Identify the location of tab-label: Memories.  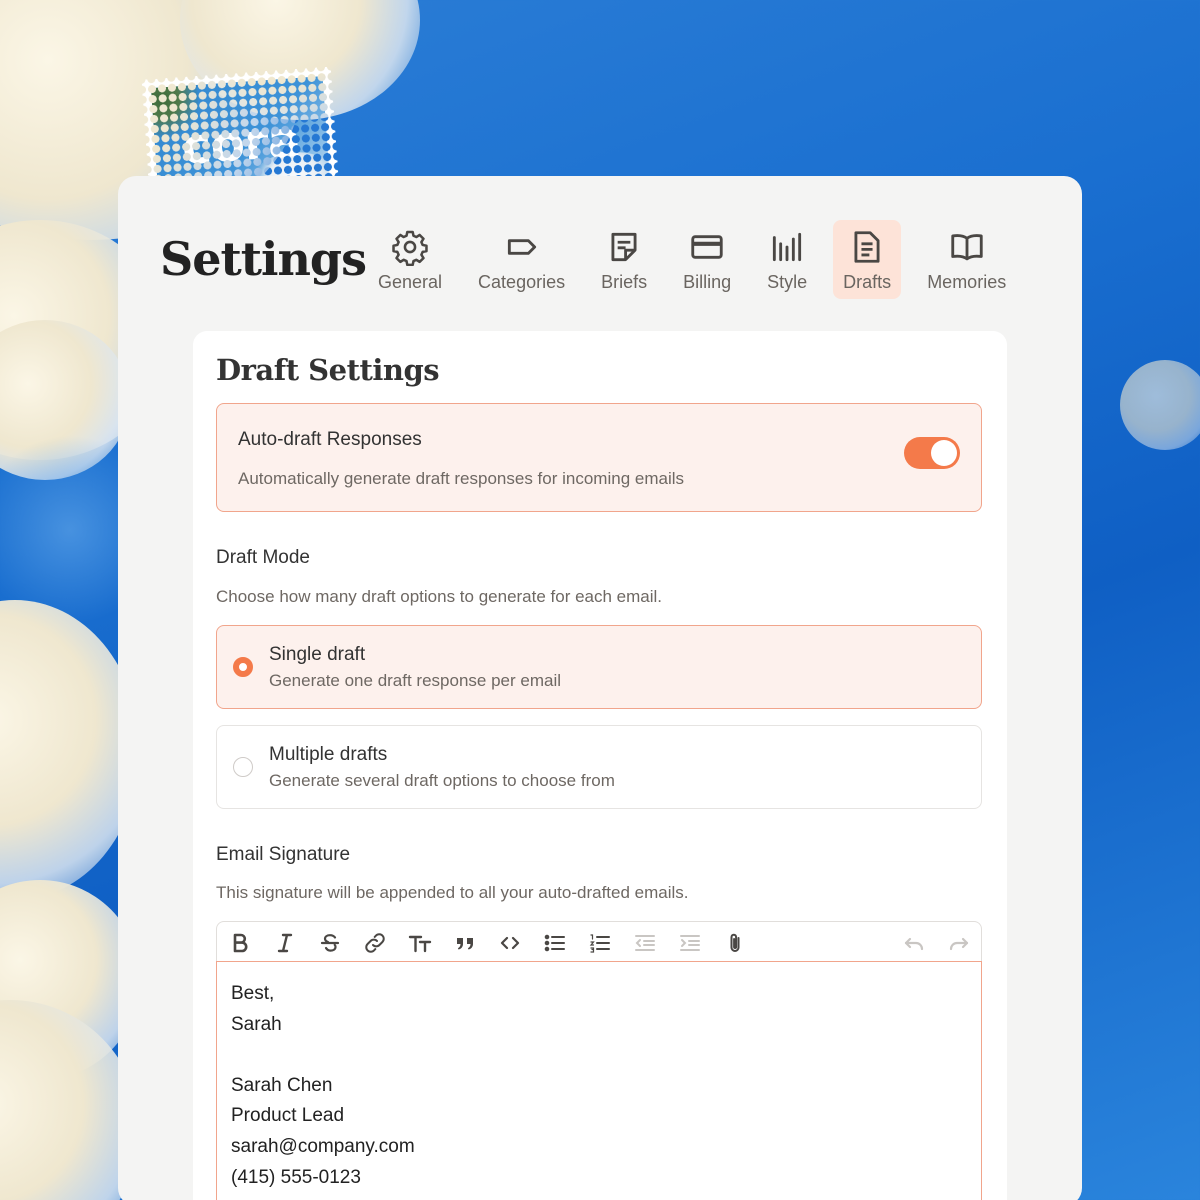
(967, 282).